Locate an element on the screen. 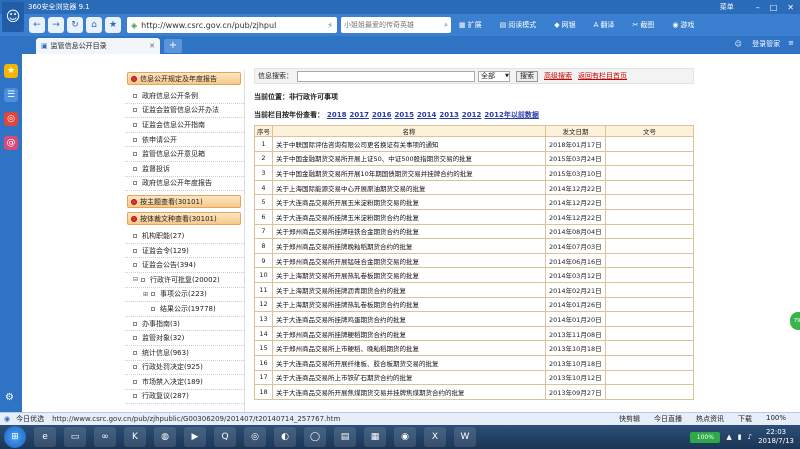  row-title-link: 关于中国金融期货交易所开展10年期国债期货交易并挂牌合约的批复 is located at coordinates (409, 173).